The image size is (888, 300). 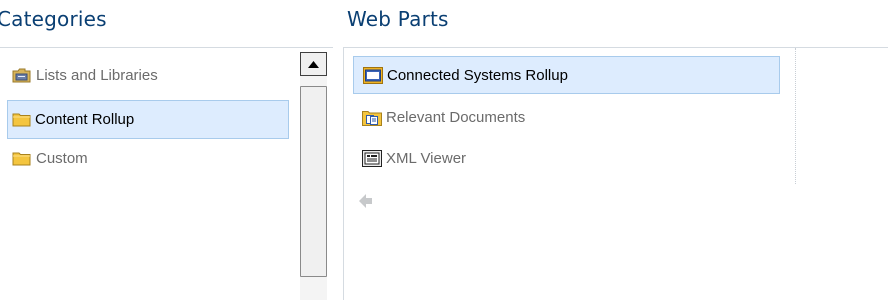 What do you see at coordinates (372, 118) in the screenshot?
I see `documents-icon` at bounding box center [372, 118].